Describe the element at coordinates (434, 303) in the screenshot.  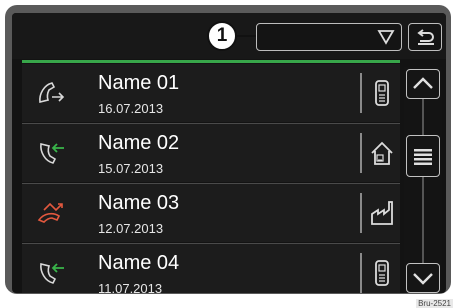
I see `image-reference-code: Bru-2521` at that location.